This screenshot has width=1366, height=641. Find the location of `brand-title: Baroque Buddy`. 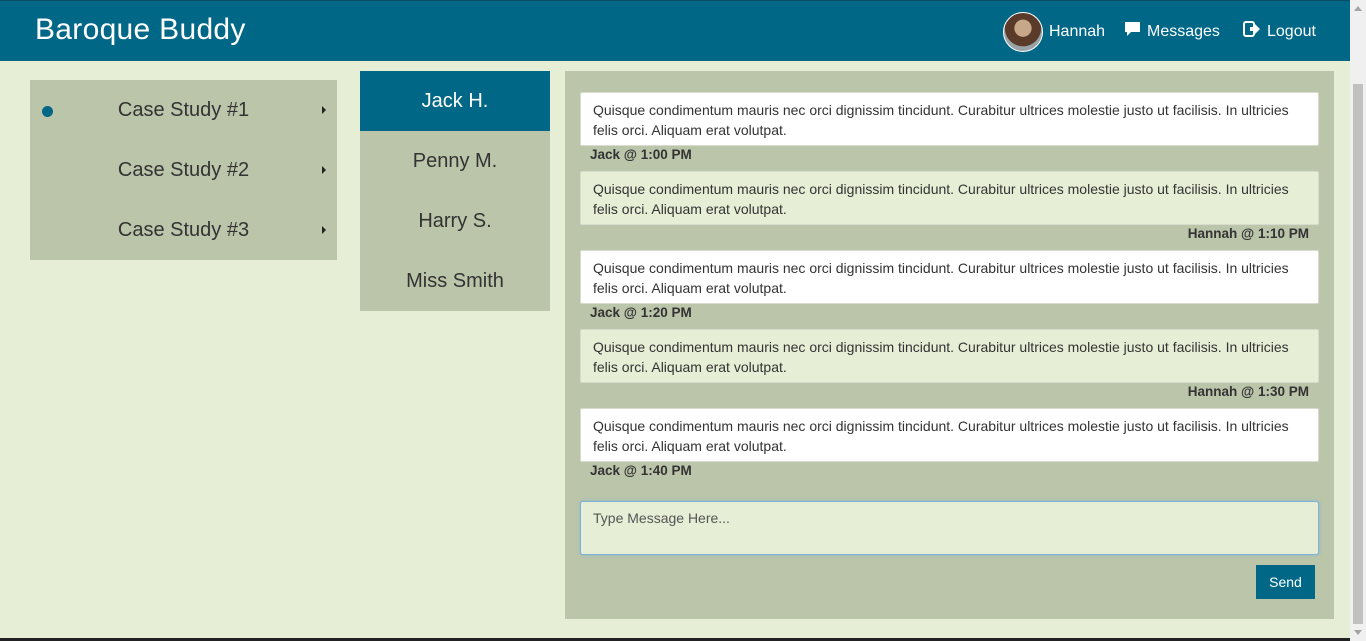

brand-title: Baroque Buddy is located at coordinates (140, 30).